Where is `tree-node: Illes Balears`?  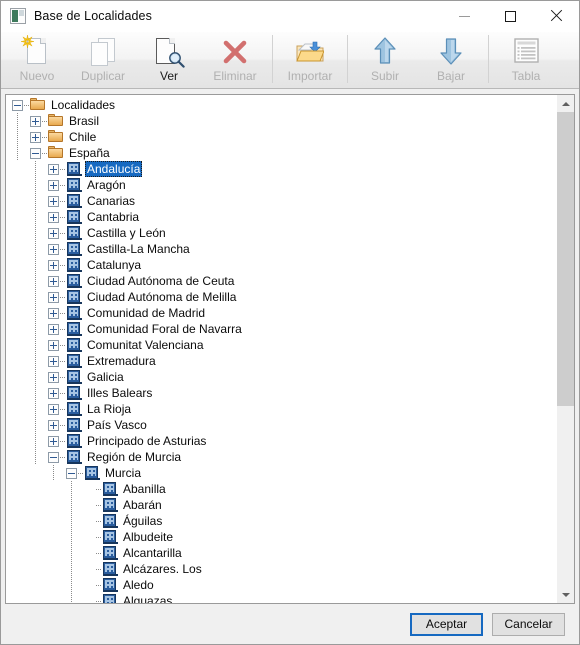 tree-node: Illes Balears is located at coordinates (281, 393).